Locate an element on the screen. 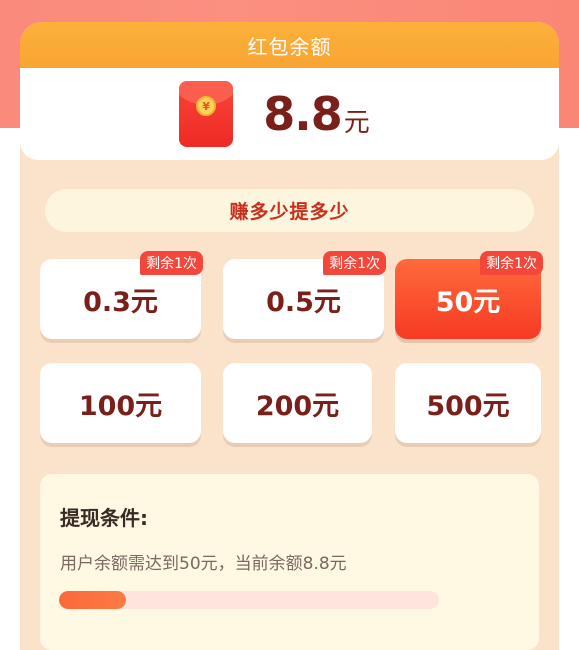  withdraw-option-200: 200元 is located at coordinates (297, 403).